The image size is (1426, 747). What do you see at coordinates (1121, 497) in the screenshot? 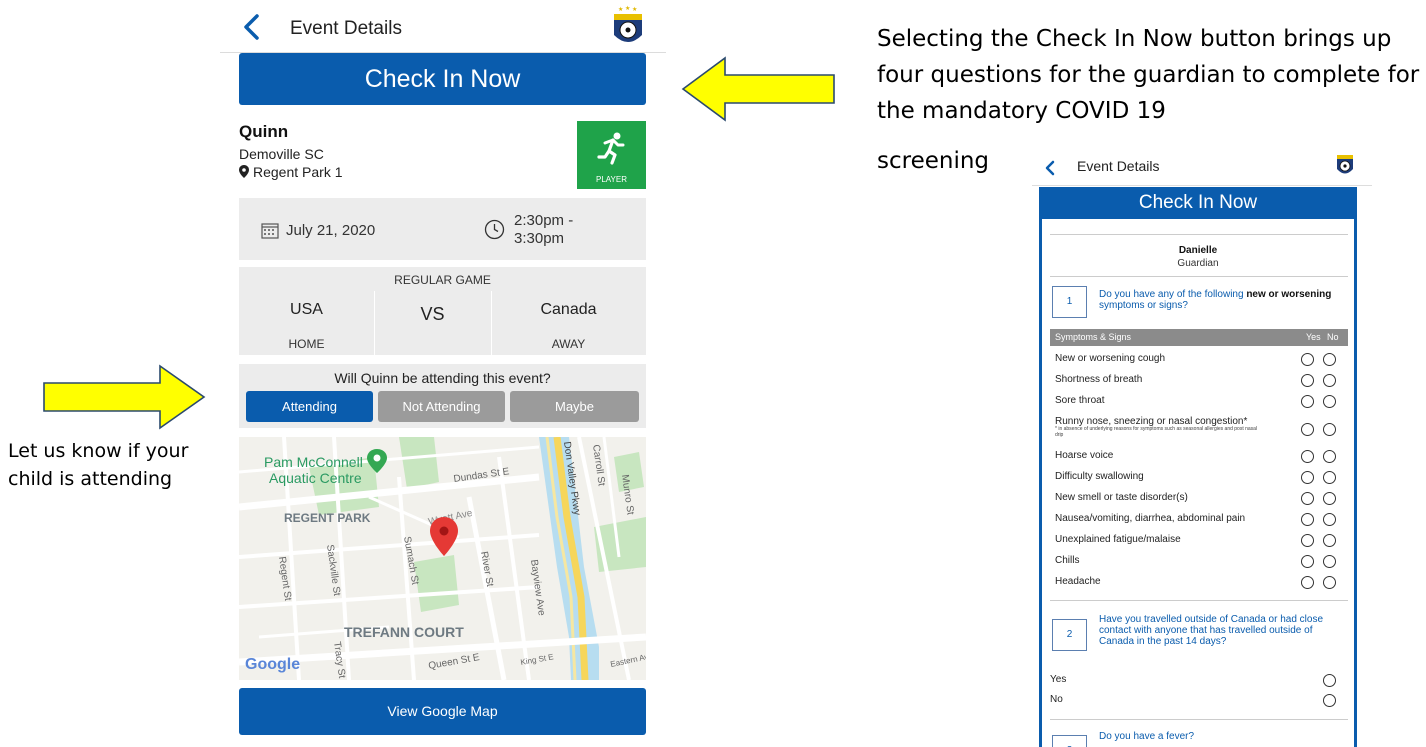
I see `symptom-label: New smell or taste disorder(s)` at bounding box center [1121, 497].